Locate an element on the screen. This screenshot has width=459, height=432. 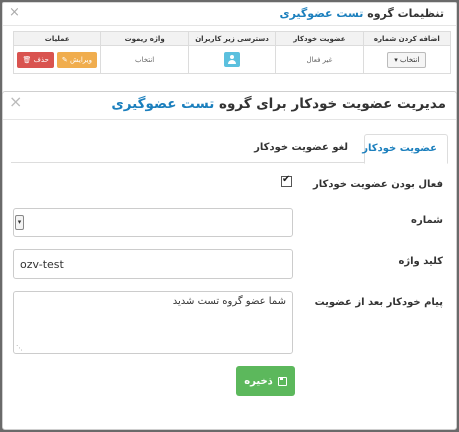
number-label: شماره is located at coordinates (427, 220).